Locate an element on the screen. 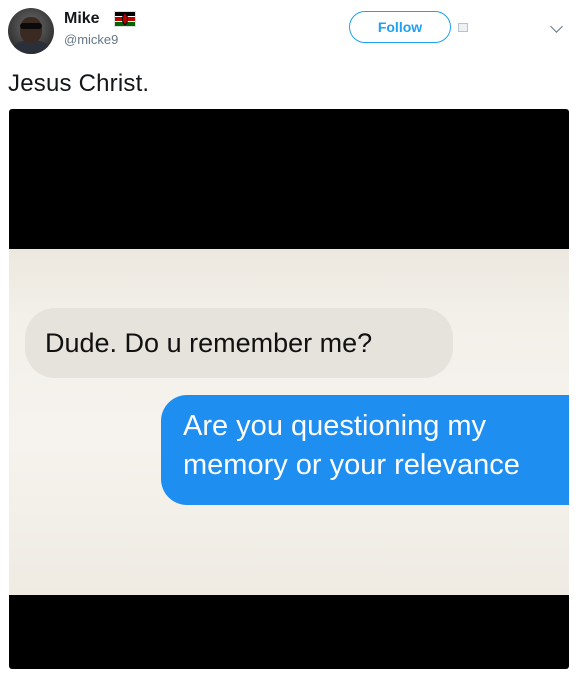 This screenshot has width=581, height=680. user-handle: @micke9 is located at coordinates (91, 39).